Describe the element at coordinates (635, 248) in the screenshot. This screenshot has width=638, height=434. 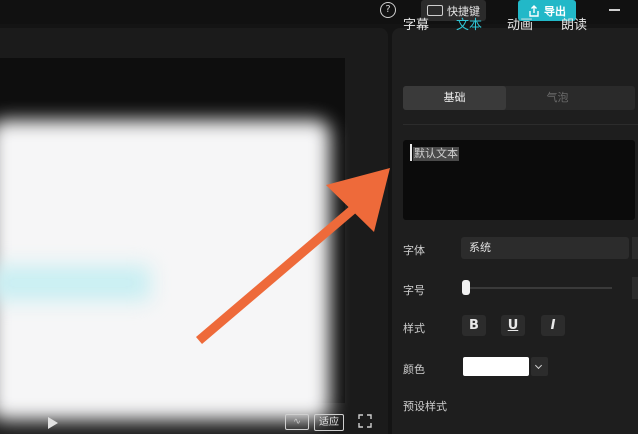
I see `font-select-edge` at that location.